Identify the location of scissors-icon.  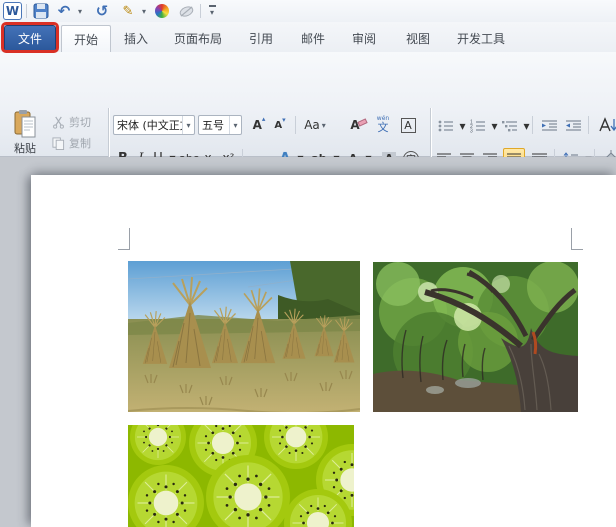
(58, 122).